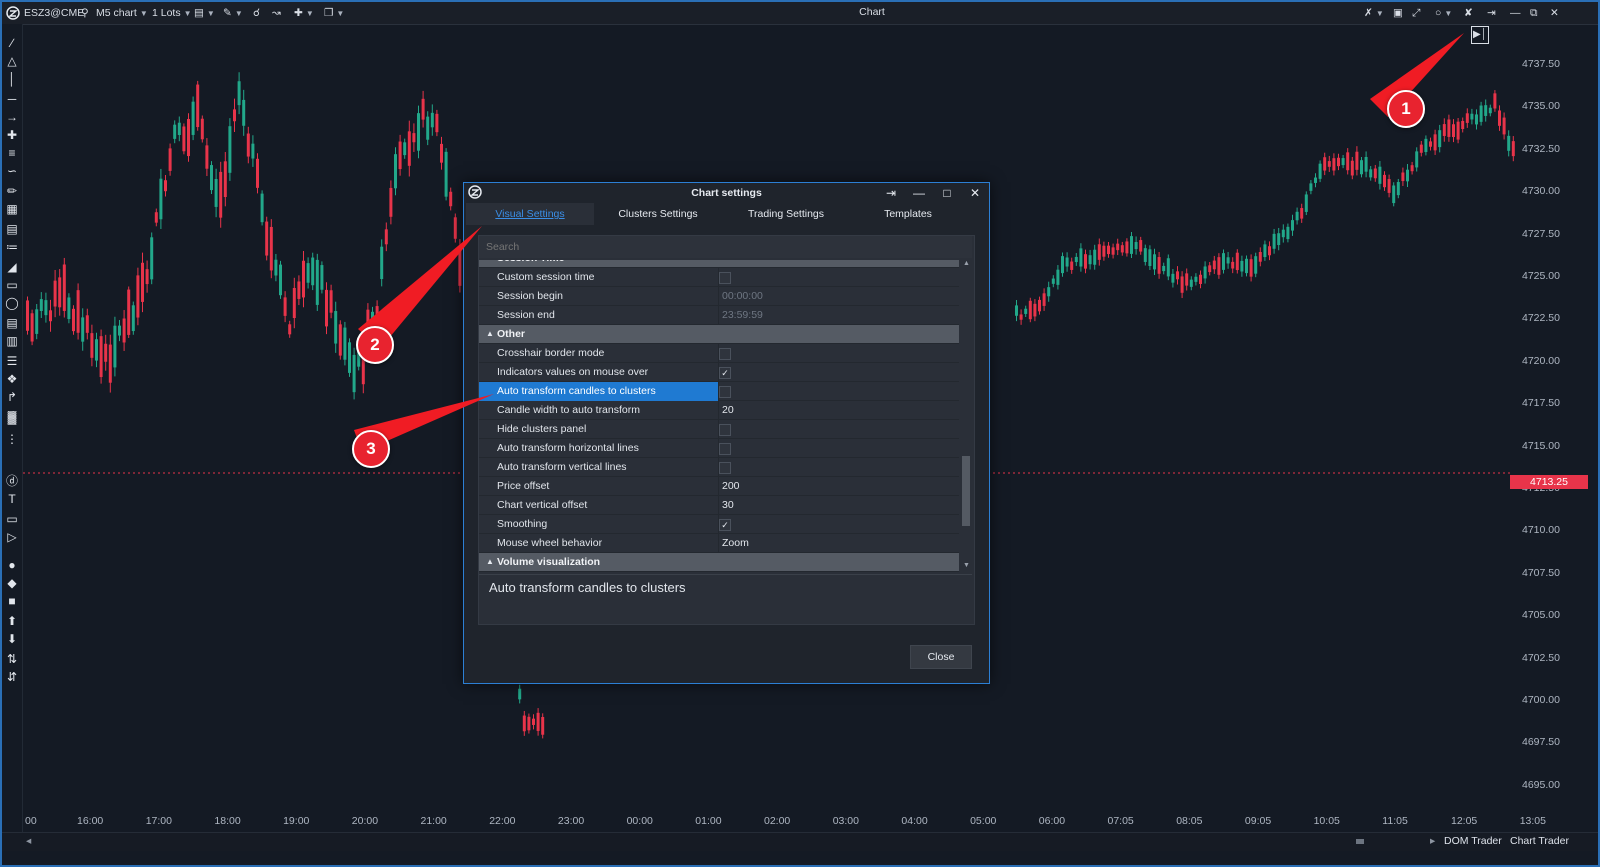 This screenshot has width=1600, height=867. I want to click on annotation-badge-3: 3, so click(371, 449).